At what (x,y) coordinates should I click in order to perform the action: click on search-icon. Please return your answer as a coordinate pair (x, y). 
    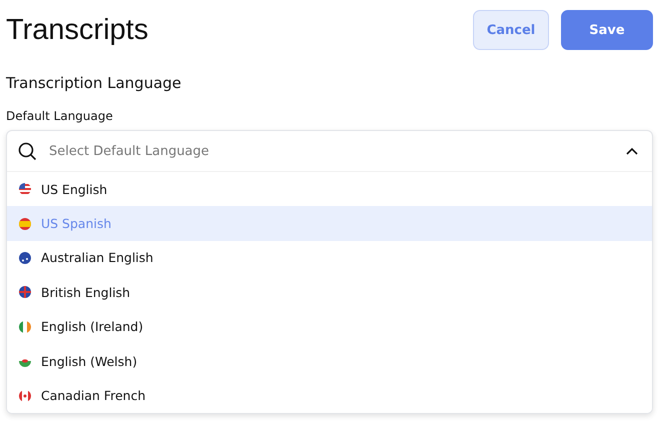
    Looking at the image, I should click on (27, 151).